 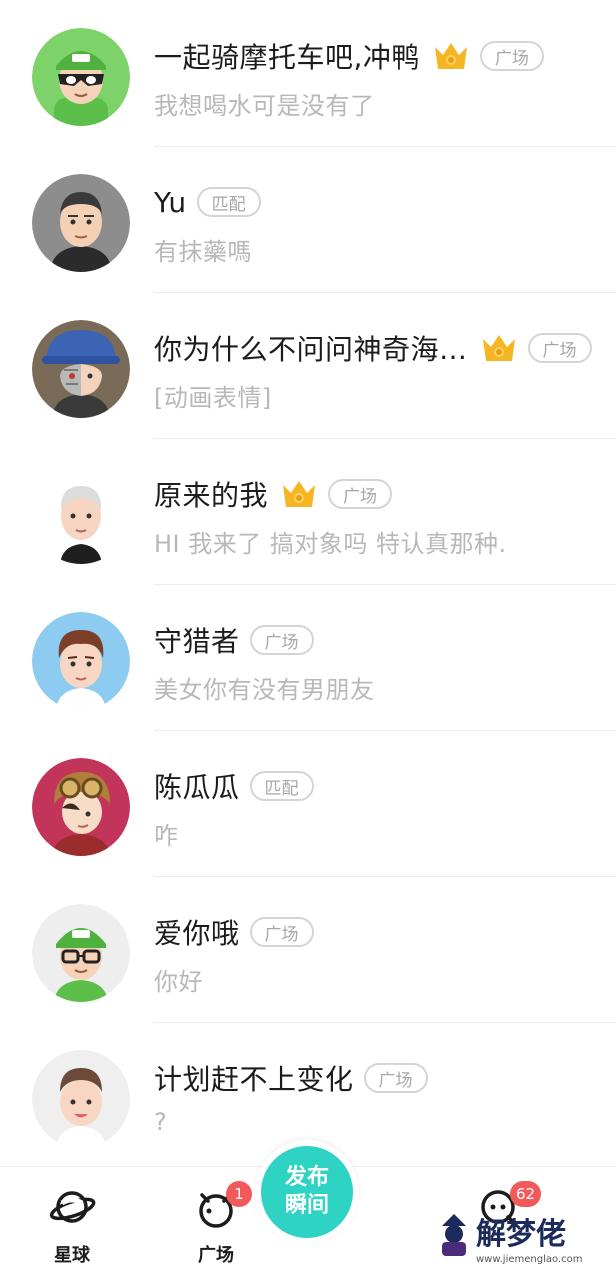 I want to click on last-message: 美女你有没有男朋友, so click(x=264, y=690).